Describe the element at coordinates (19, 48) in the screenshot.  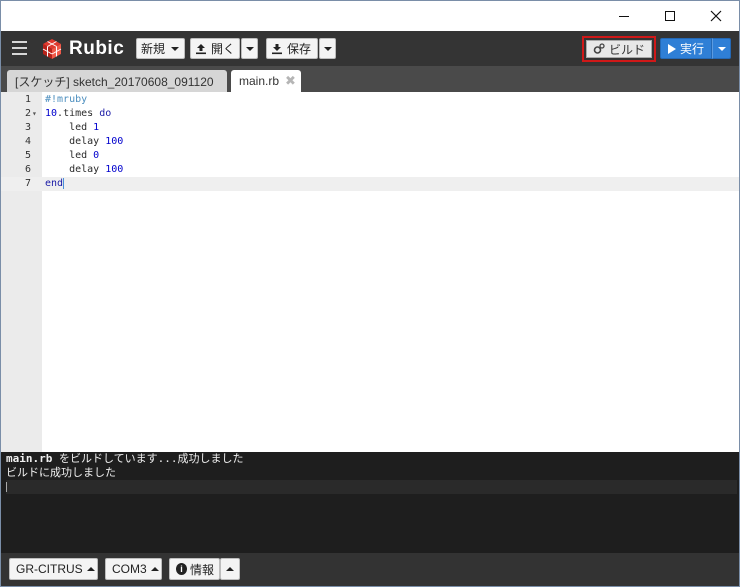
I see `hamburger-menu-icon` at that location.